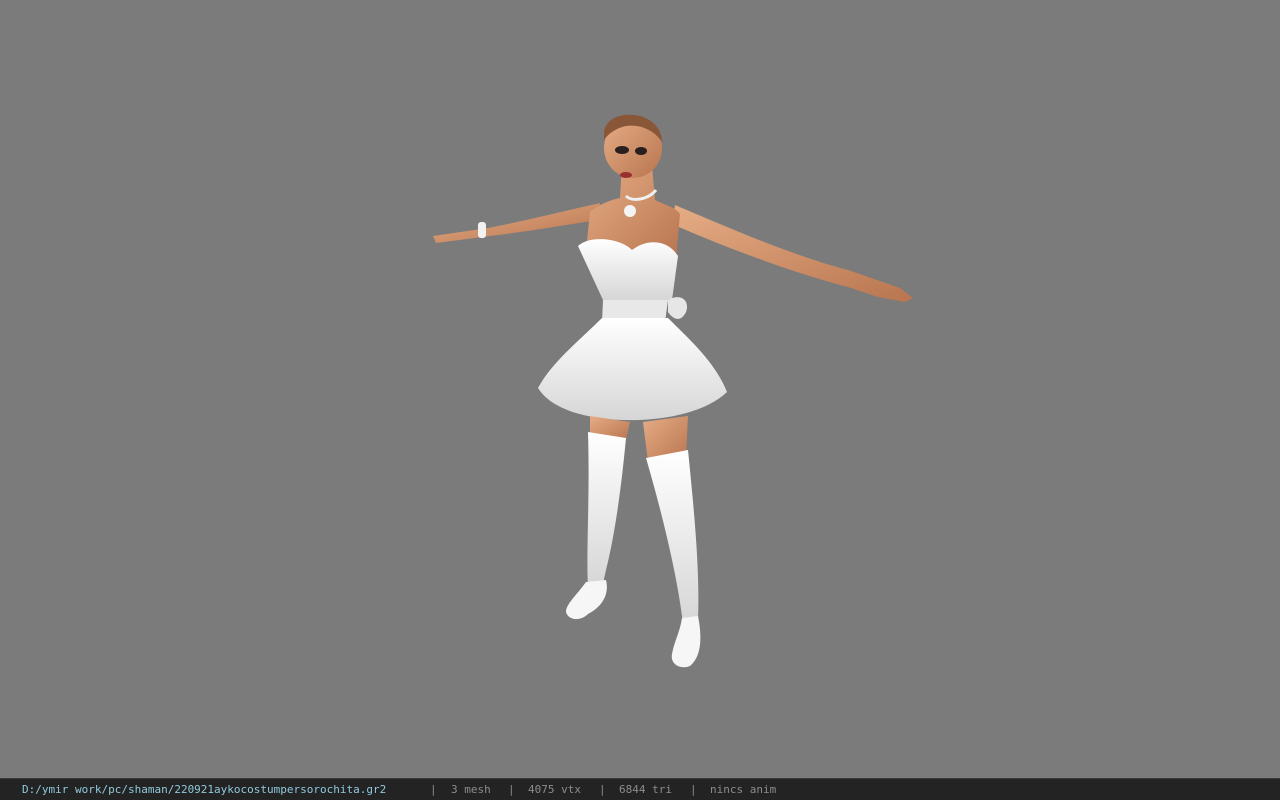 The image size is (1280, 800). What do you see at coordinates (645, 789) in the screenshot?
I see `triangle-count-label: 6844 tri` at bounding box center [645, 789].